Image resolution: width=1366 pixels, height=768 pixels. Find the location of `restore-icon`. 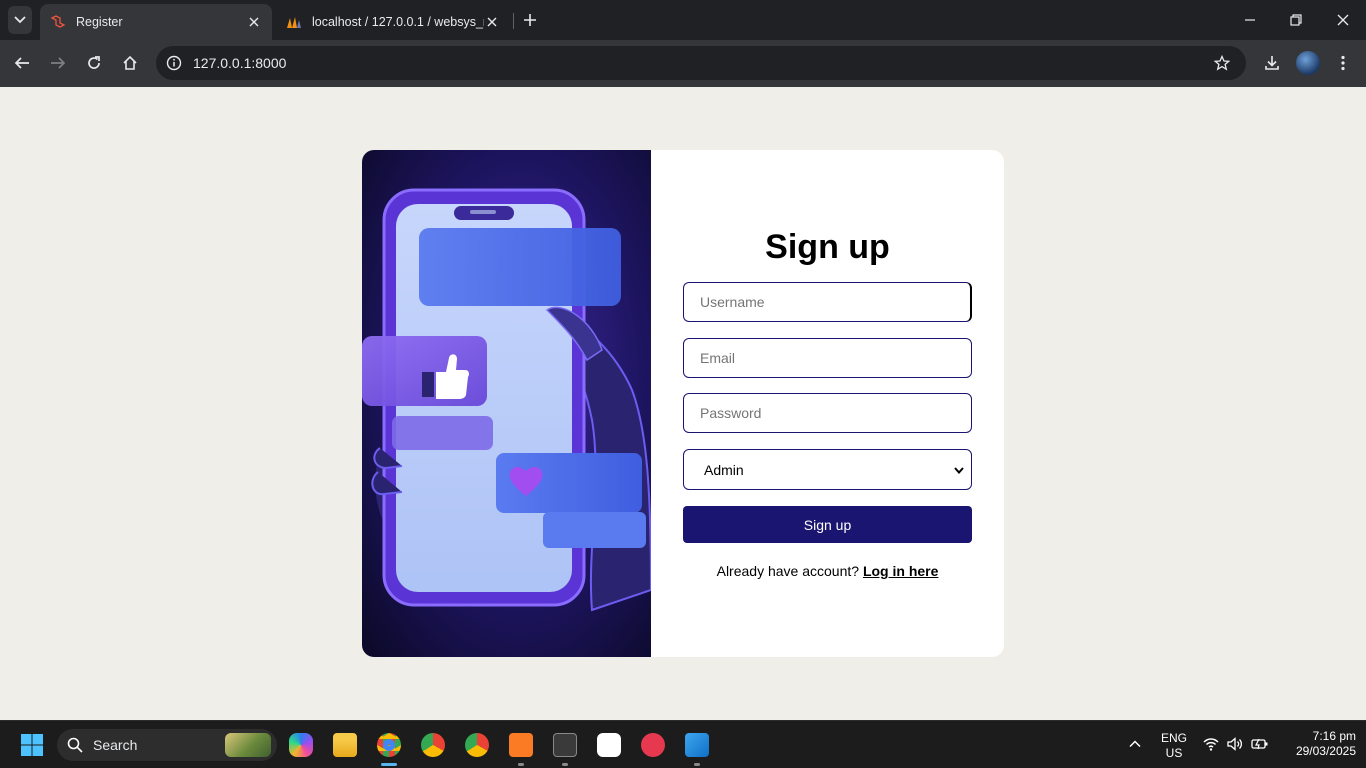

restore-icon is located at coordinates (1296, 20).